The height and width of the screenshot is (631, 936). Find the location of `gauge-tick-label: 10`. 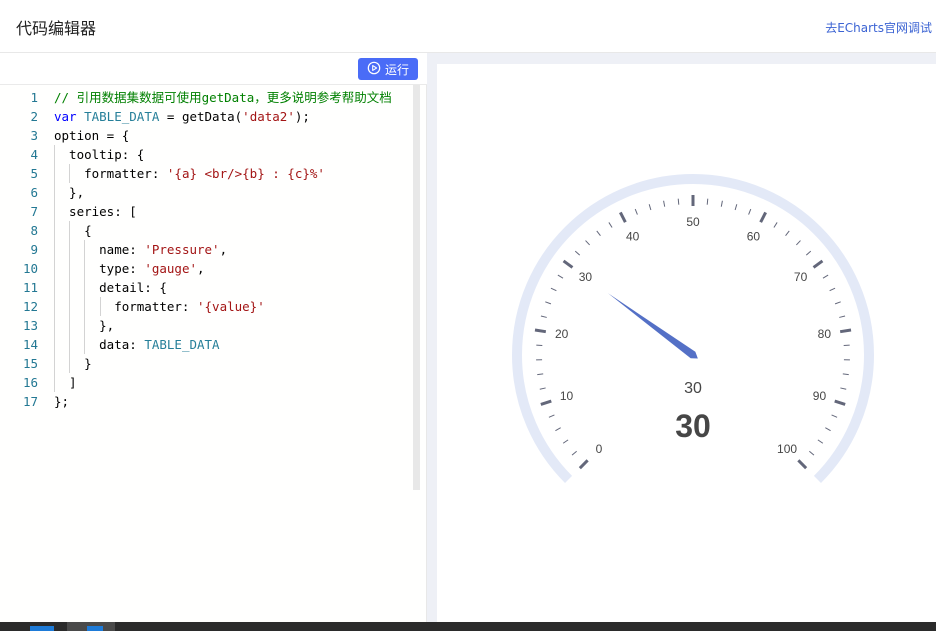

gauge-tick-label: 10 is located at coordinates (567, 396).